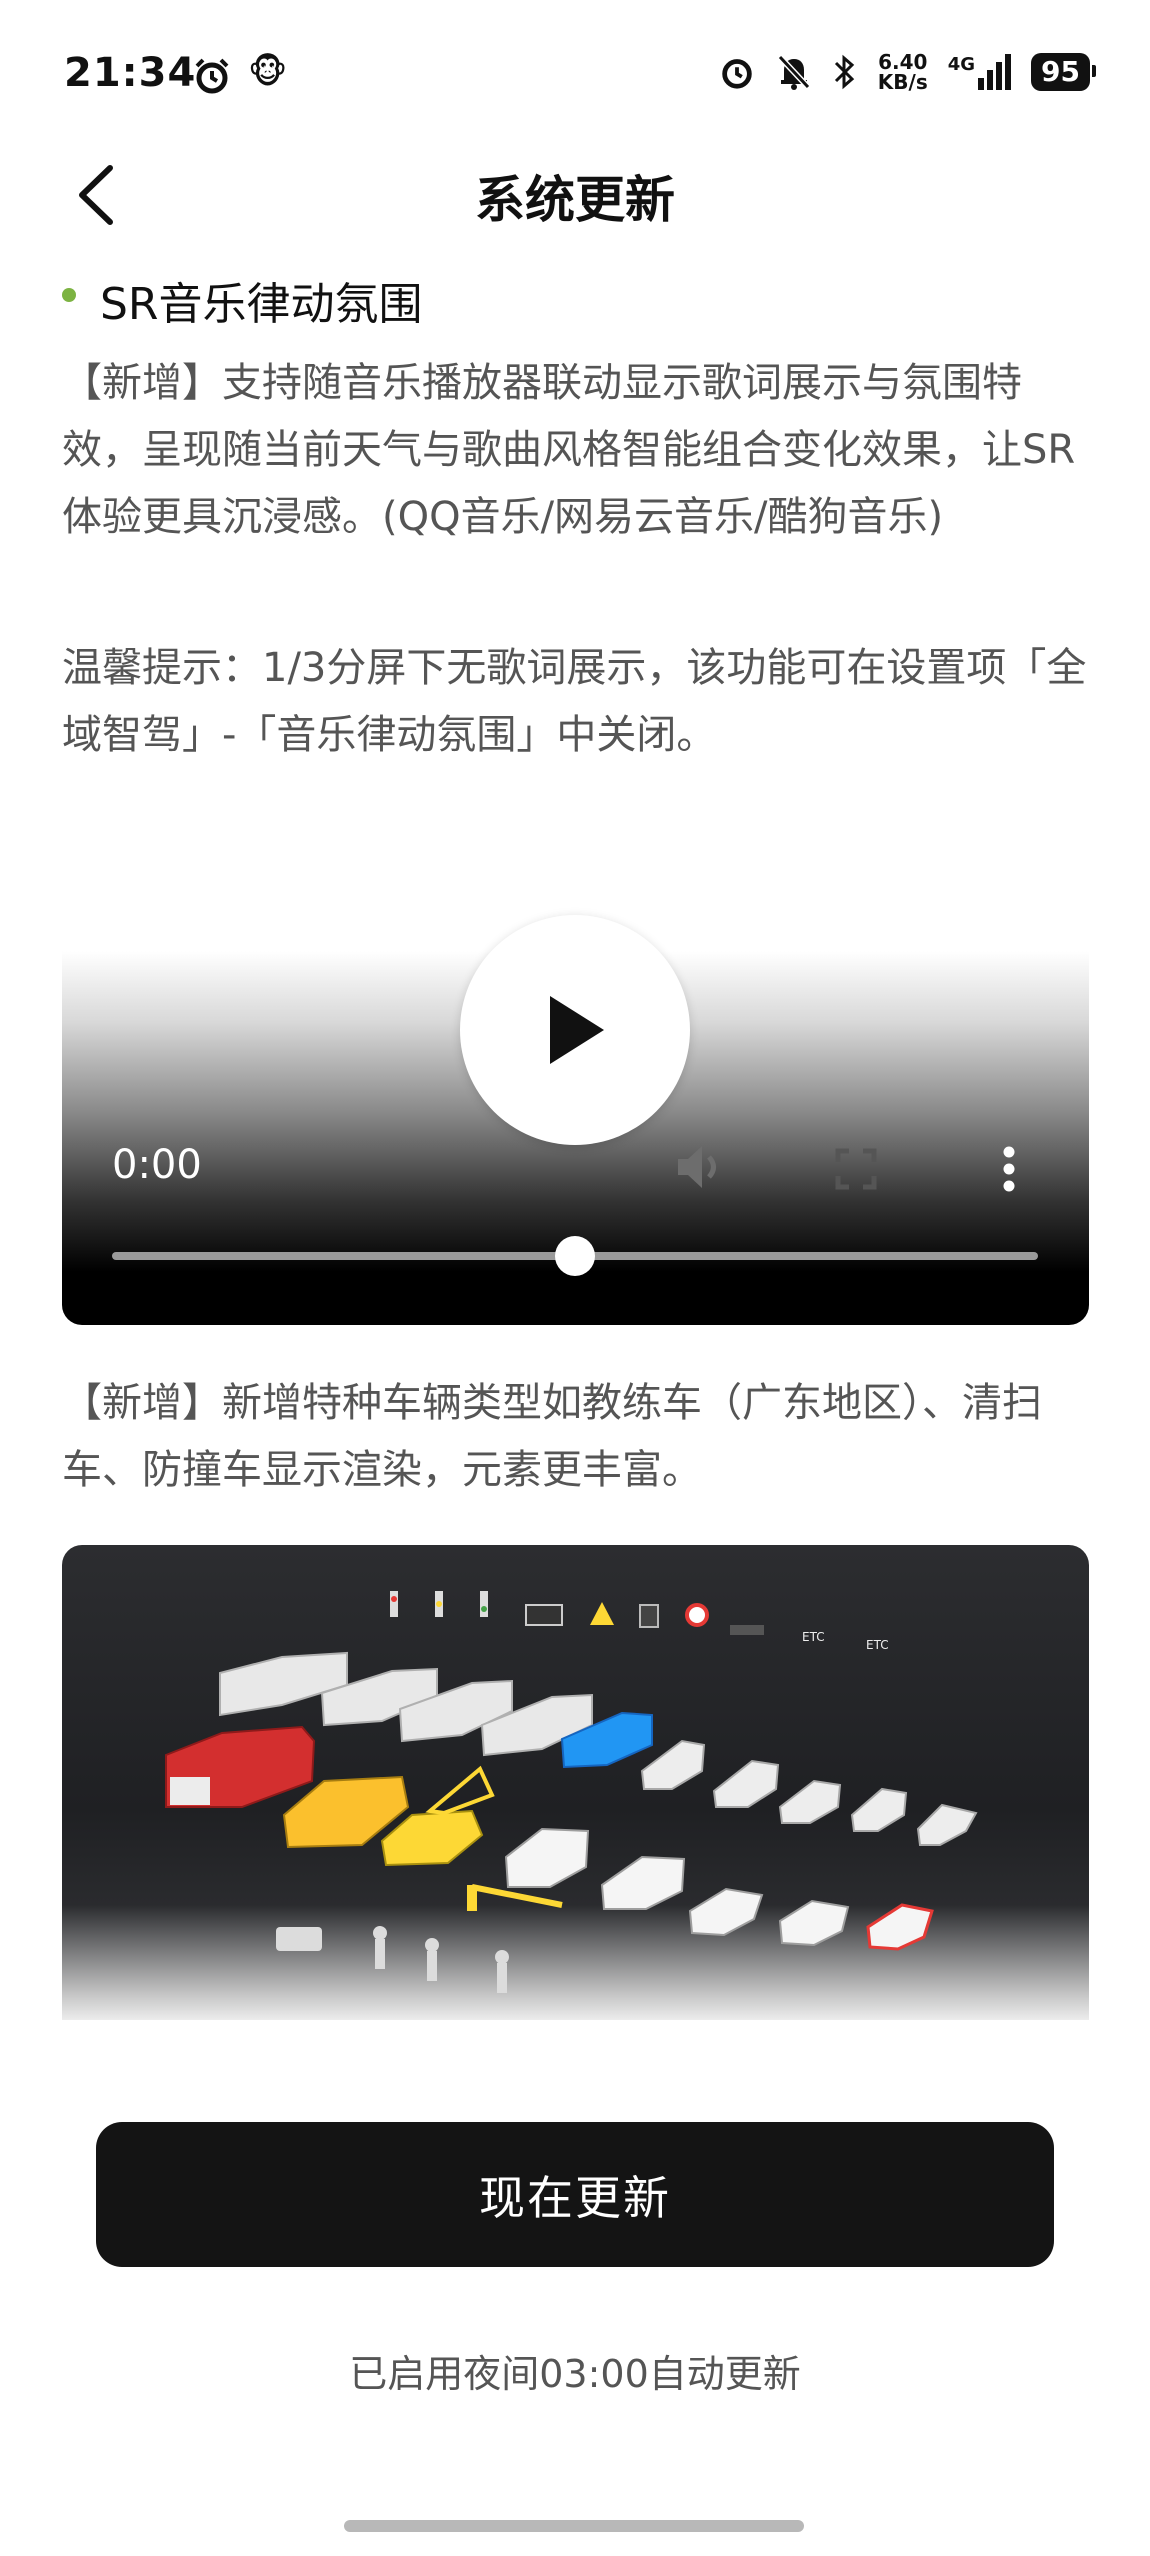 The image size is (1150, 2556). Describe the element at coordinates (157, 1165) in the screenshot. I see `video-time: 0:00` at that location.